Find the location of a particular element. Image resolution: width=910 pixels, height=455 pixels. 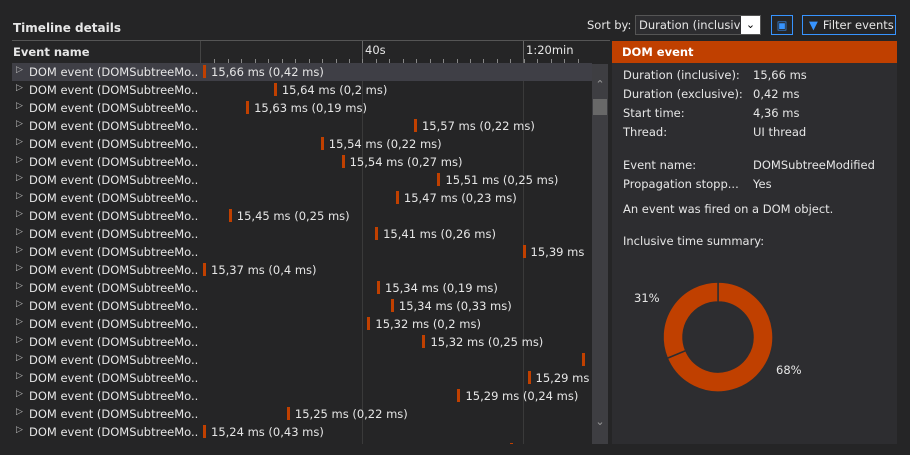

detail-field: Start time: 4,36 ms is located at coordinates (711, 113).